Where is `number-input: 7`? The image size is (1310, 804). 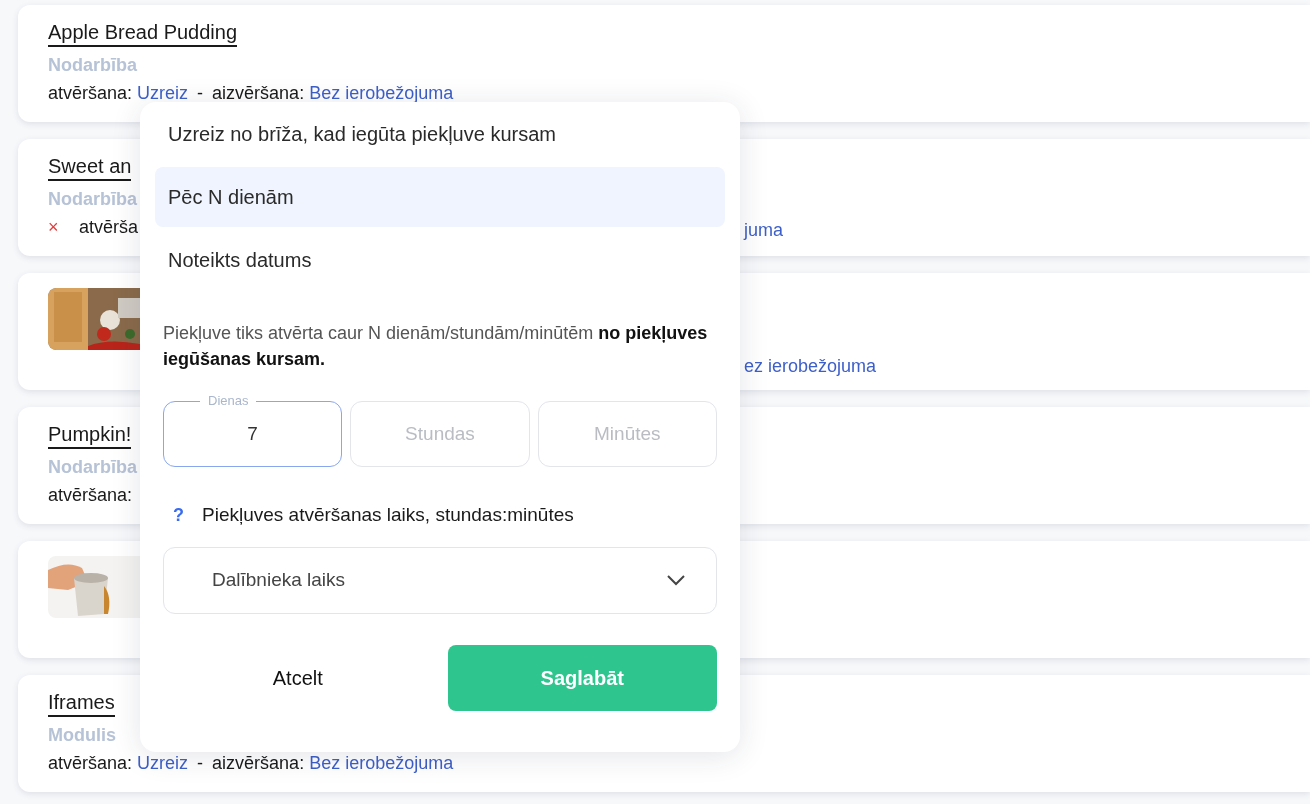
number-input: 7 is located at coordinates (252, 433).